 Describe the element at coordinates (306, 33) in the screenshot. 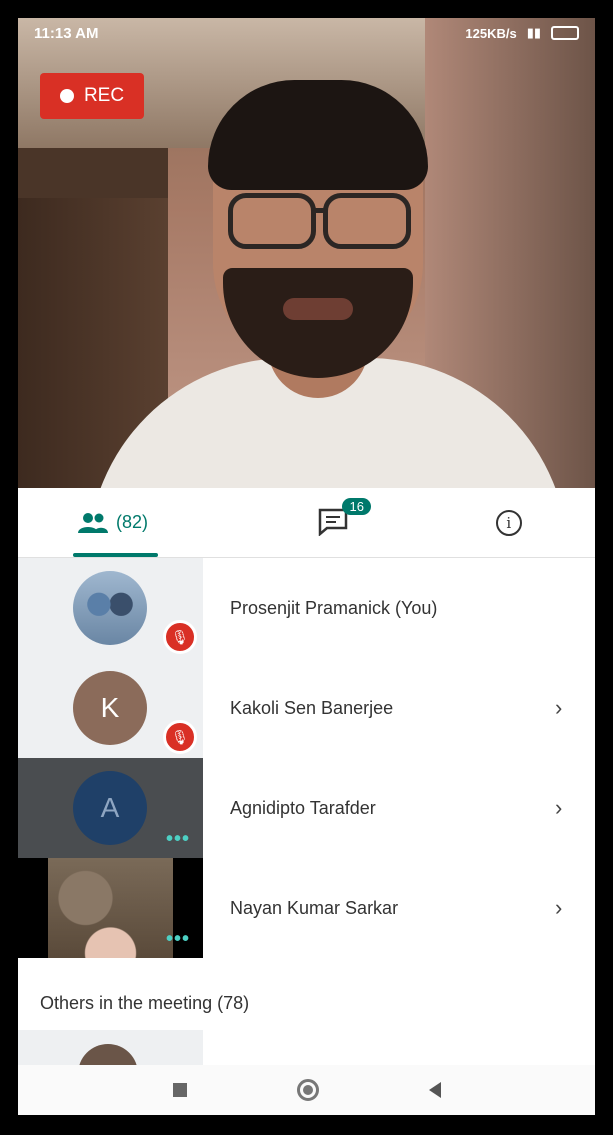

I see `status-bar: 11:13 AM 125KB/s ▮▮` at that location.